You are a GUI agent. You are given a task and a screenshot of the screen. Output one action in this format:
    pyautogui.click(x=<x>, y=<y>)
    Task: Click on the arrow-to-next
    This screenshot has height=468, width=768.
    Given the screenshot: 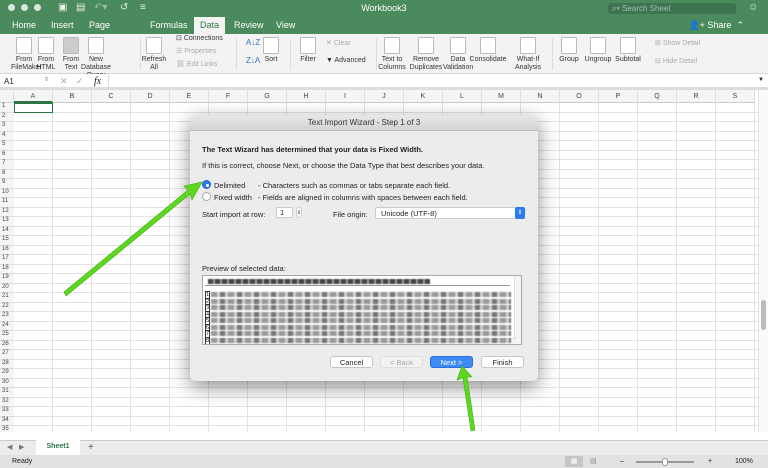 What is the action you would take?
    pyautogui.click(x=466, y=398)
    